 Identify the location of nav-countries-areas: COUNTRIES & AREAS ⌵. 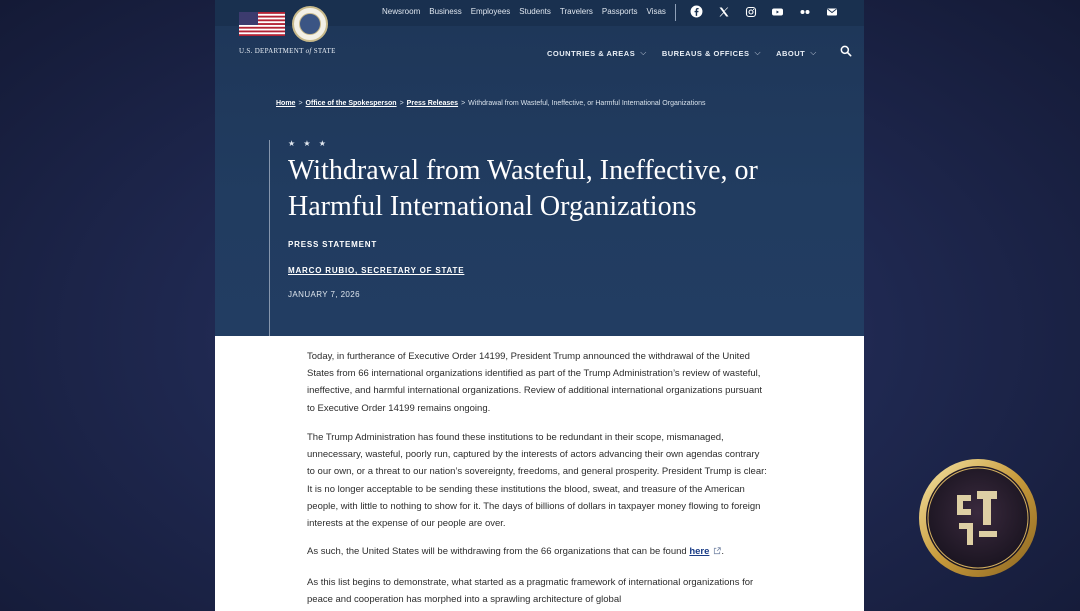
(597, 53).